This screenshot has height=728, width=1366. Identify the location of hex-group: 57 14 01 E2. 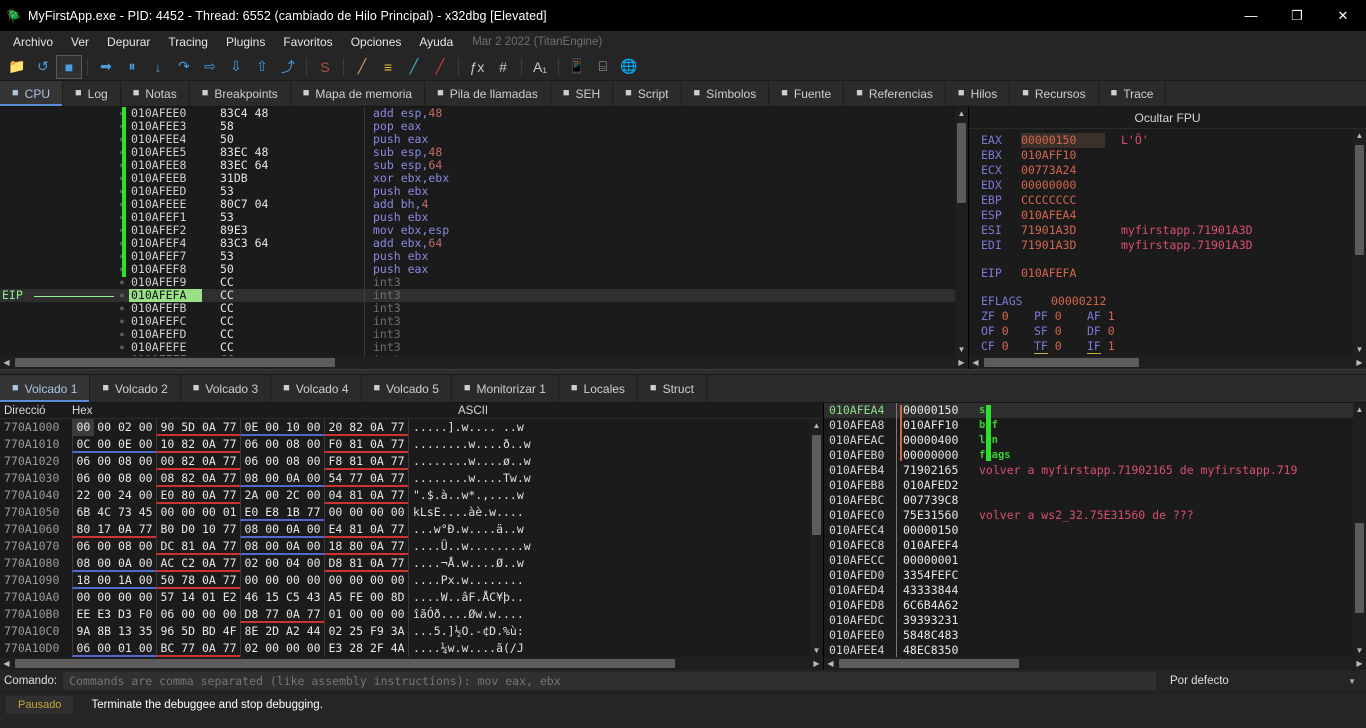
(198, 597).